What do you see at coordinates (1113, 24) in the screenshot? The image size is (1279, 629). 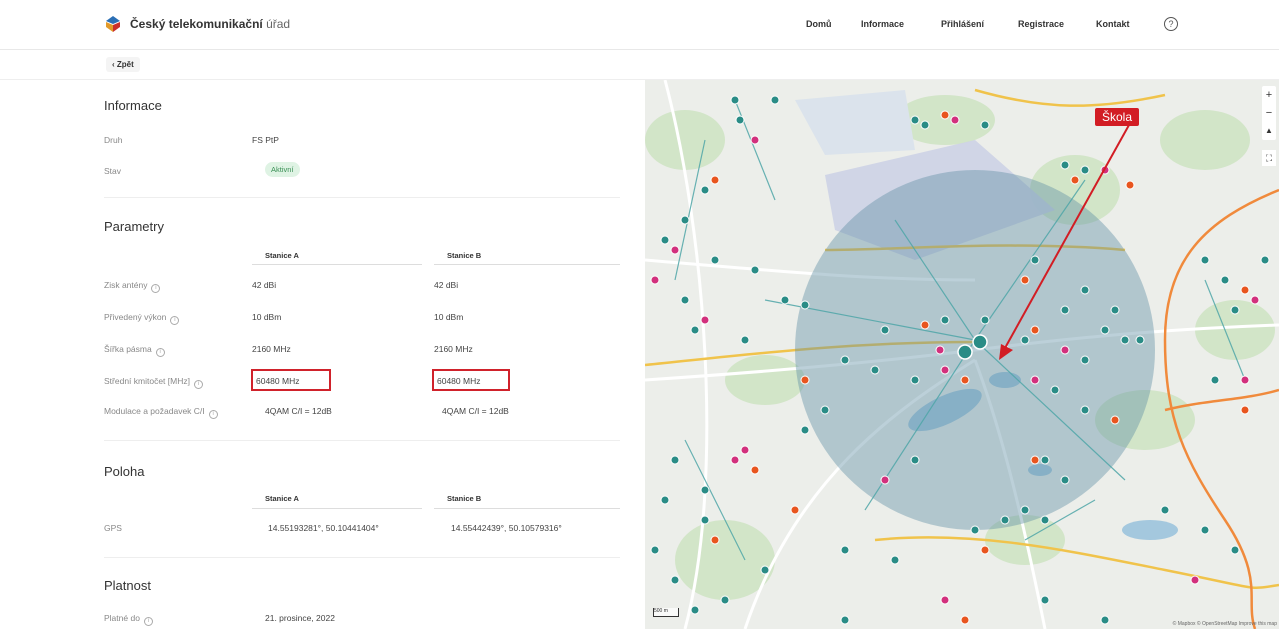 I see `nav-contact: Kontakt` at bounding box center [1113, 24].